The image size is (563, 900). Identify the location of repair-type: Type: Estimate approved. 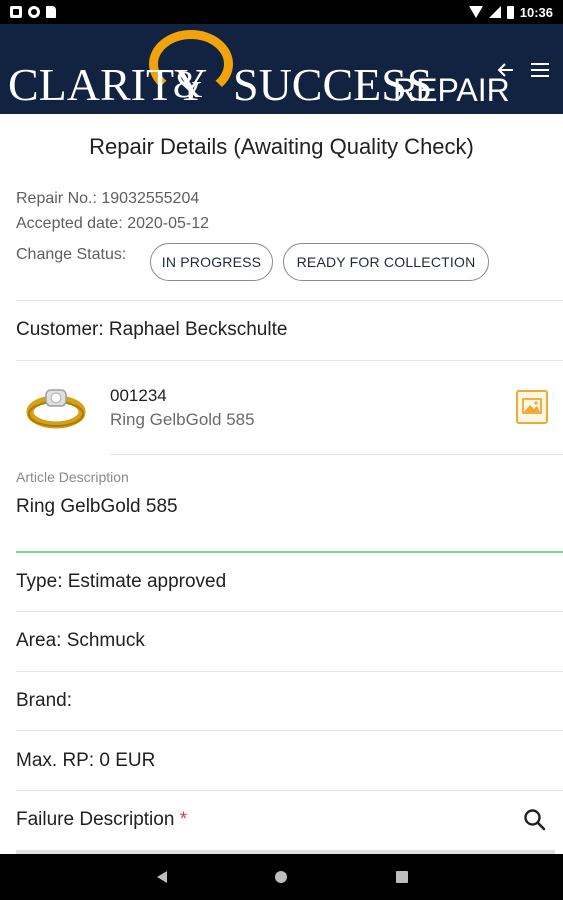
(121, 581).